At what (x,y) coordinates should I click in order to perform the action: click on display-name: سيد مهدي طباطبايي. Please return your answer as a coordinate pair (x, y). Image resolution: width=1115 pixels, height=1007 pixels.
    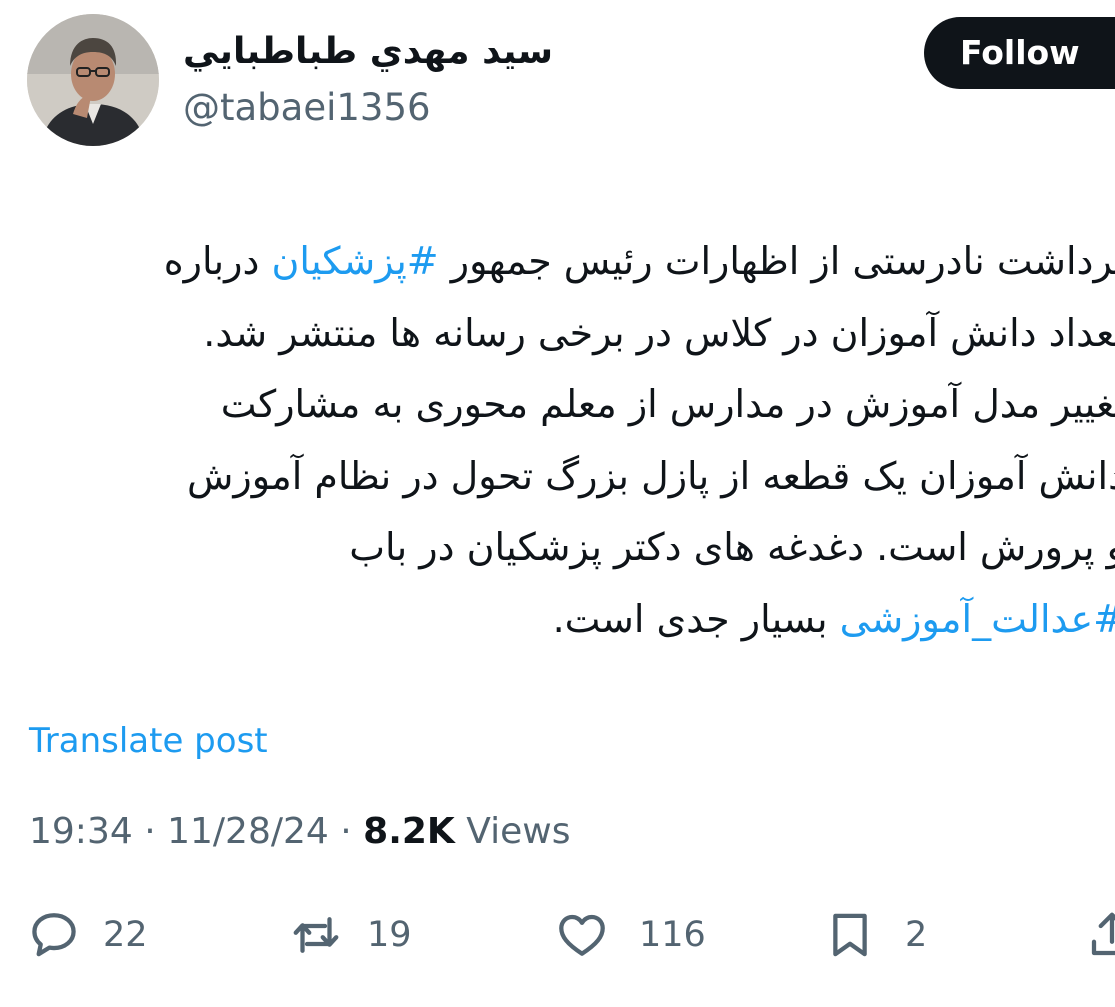
    Looking at the image, I should click on (368, 52).